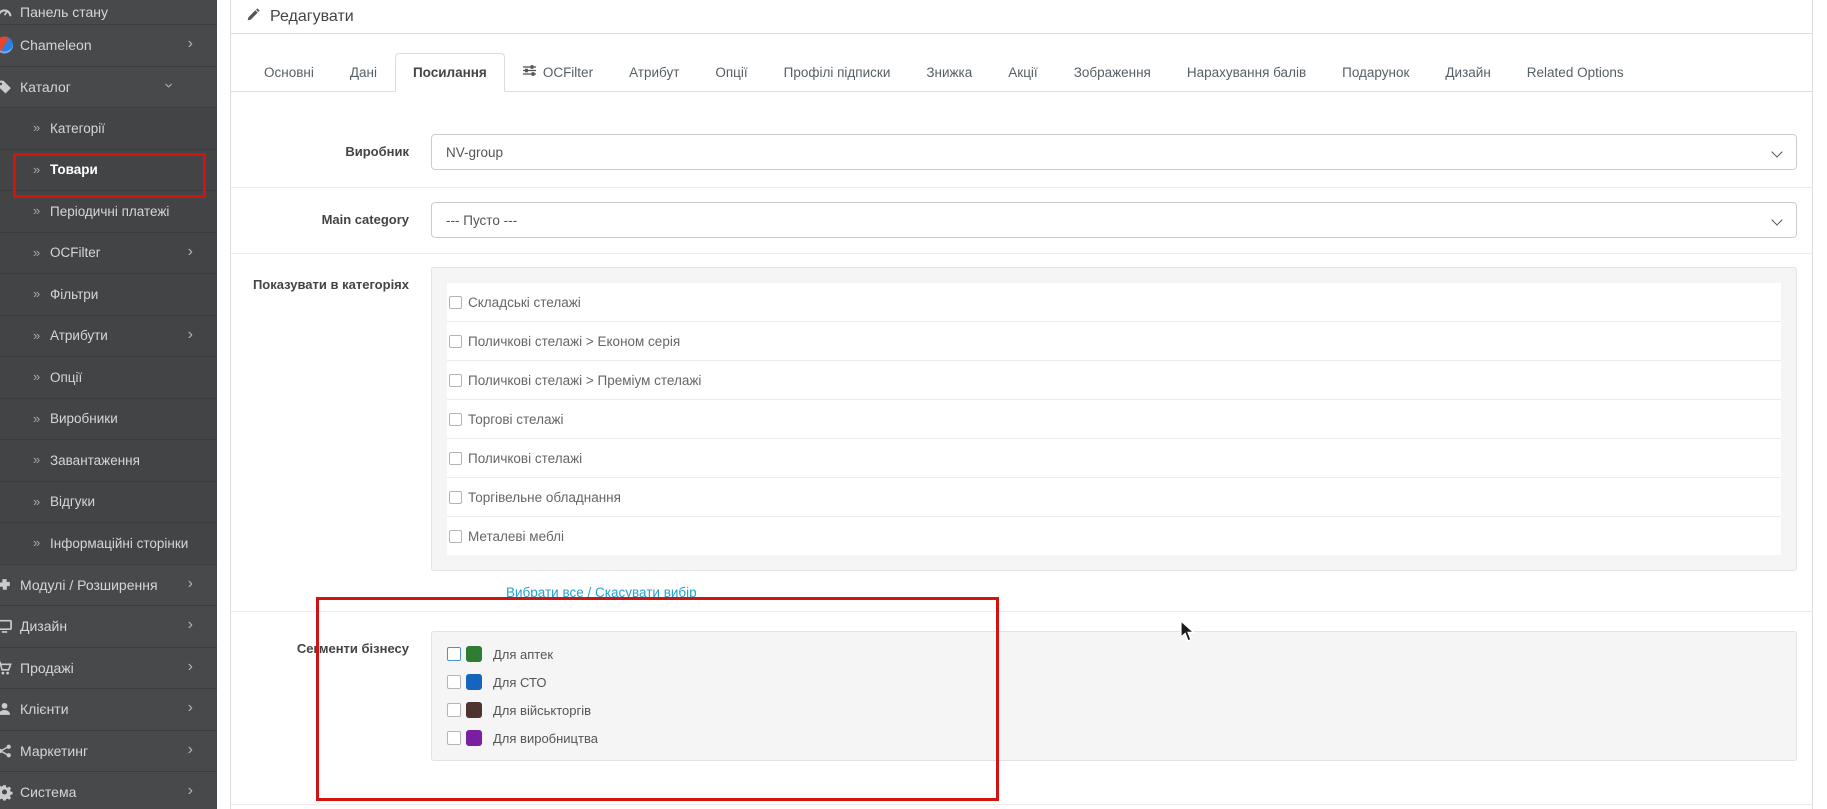 The image size is (1827, 809). I want to click on tab-label: Дизайн, so click(1468, 72).